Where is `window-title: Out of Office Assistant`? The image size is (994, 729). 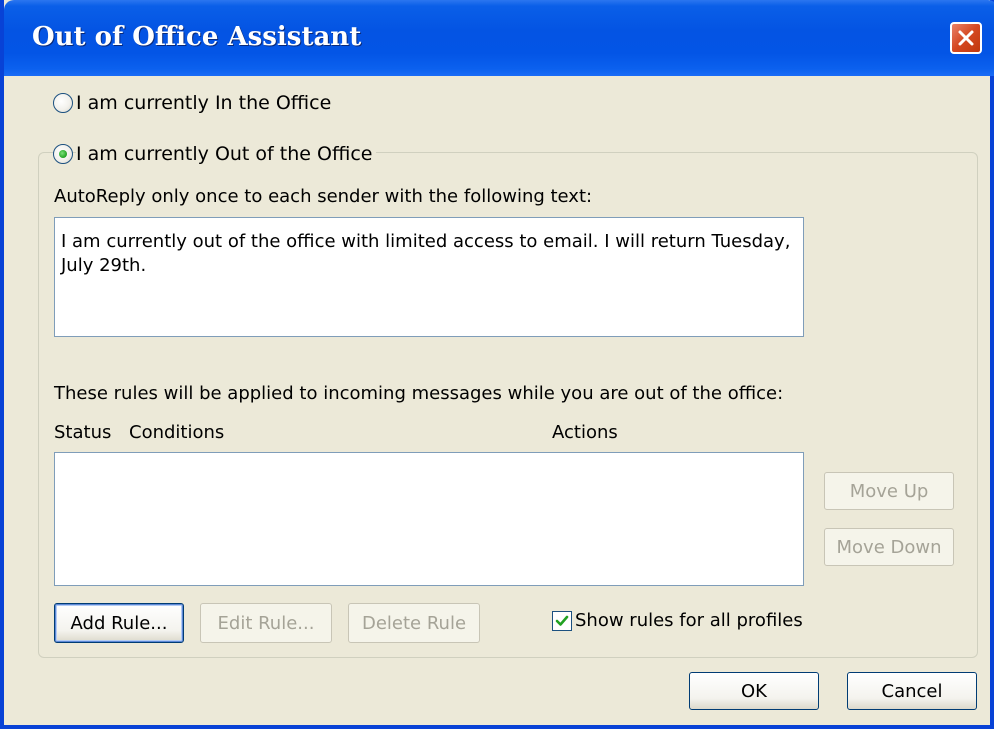 window-title: Out of Office Assistant is located at coordinates (197, 37).